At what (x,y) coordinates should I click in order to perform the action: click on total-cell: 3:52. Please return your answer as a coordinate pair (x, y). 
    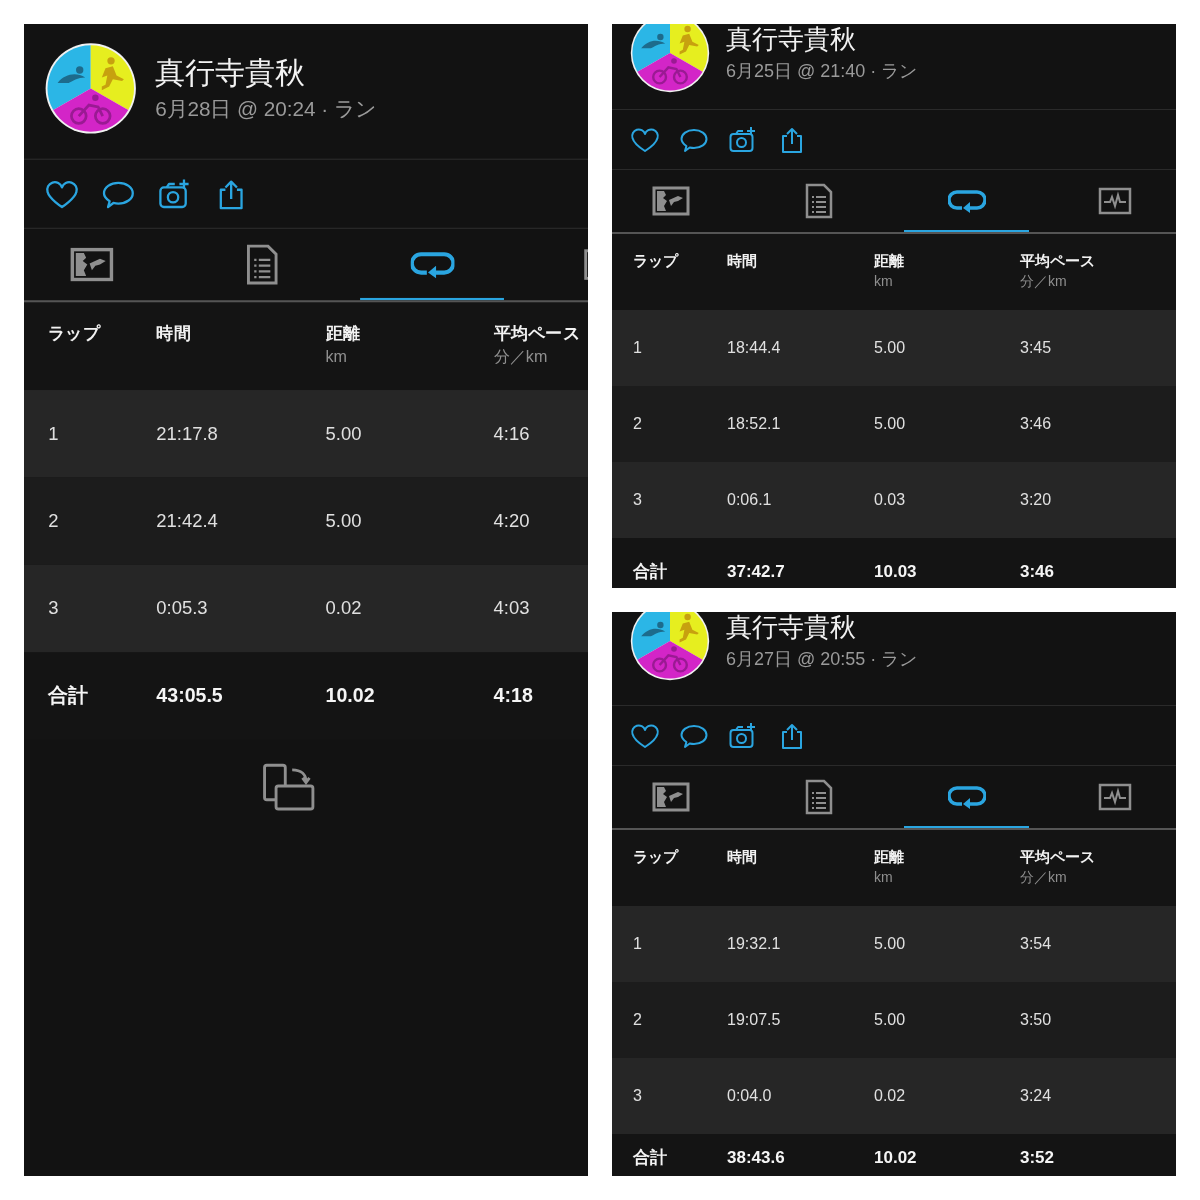
    Looking at the image, I should click on (1037, 1158).